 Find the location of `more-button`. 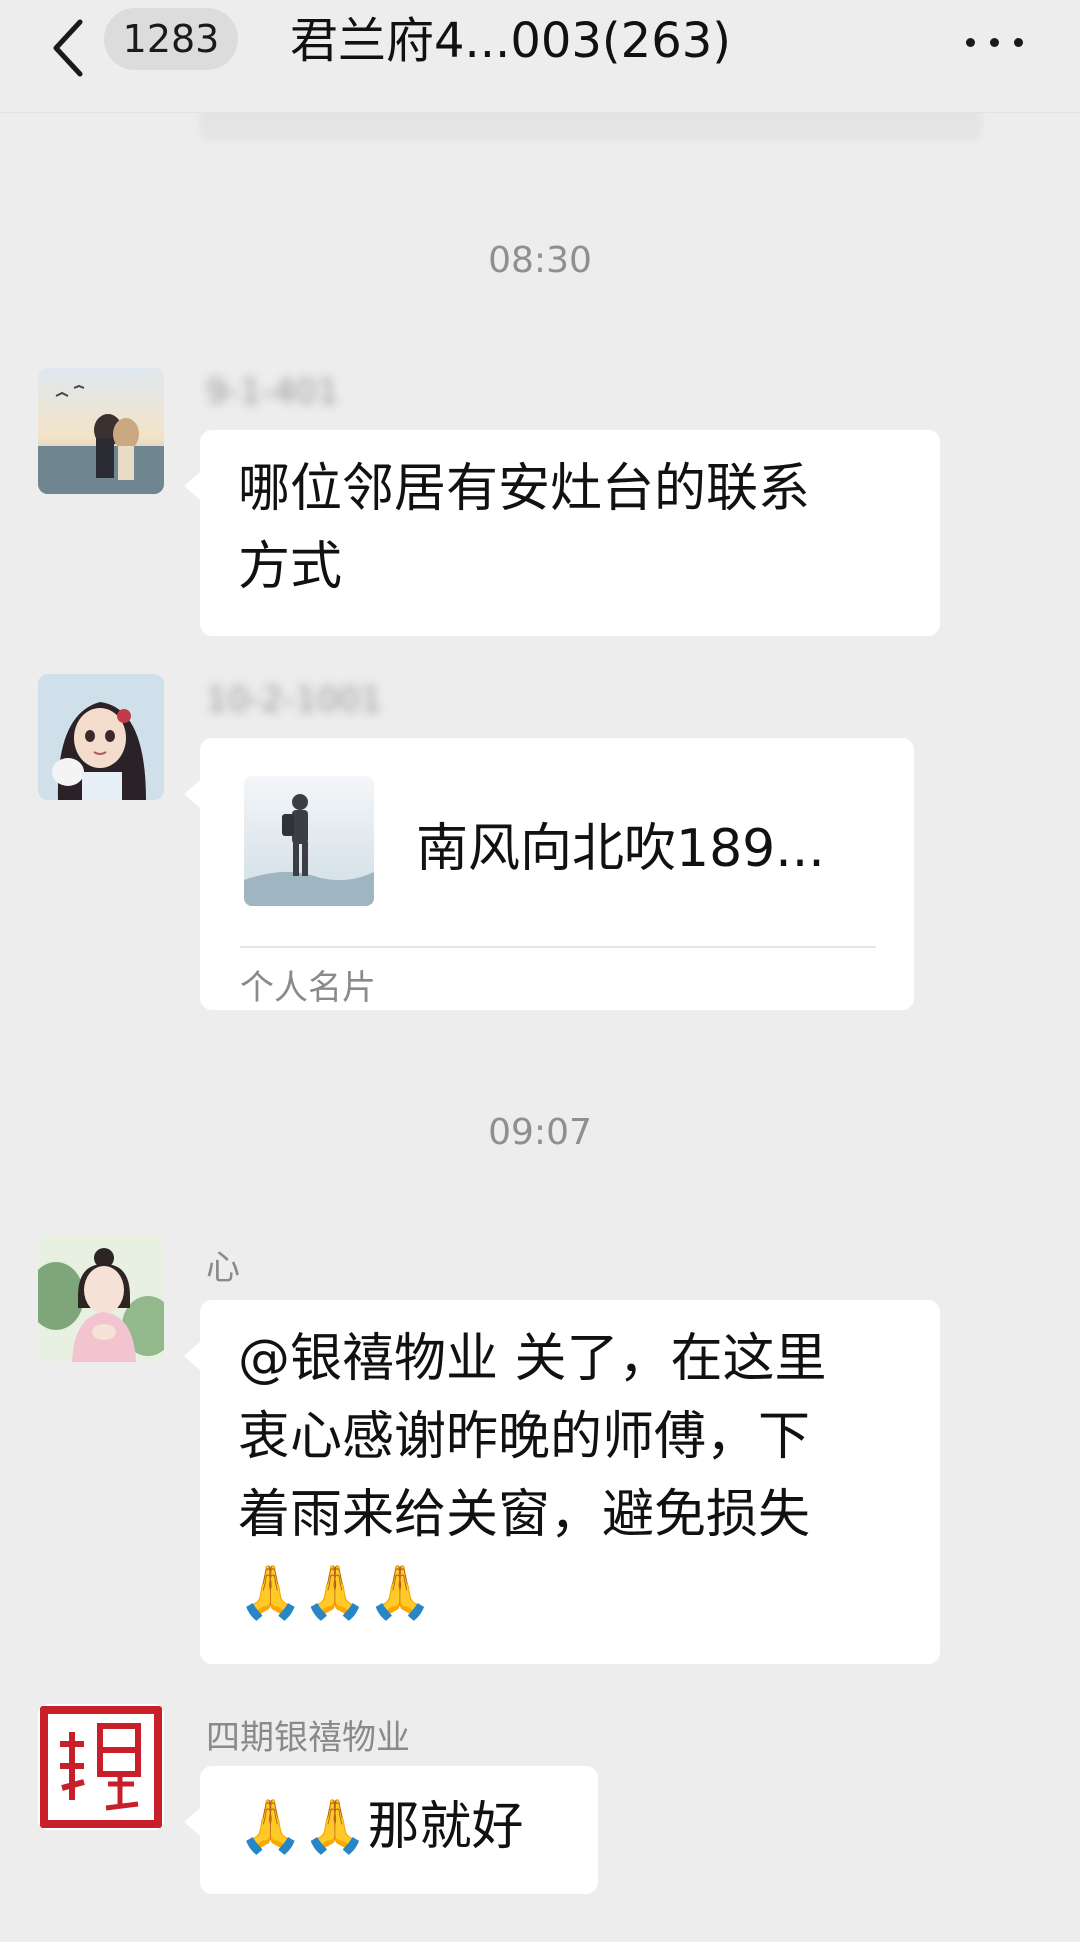

more-button is located at coordinates (995, 42).